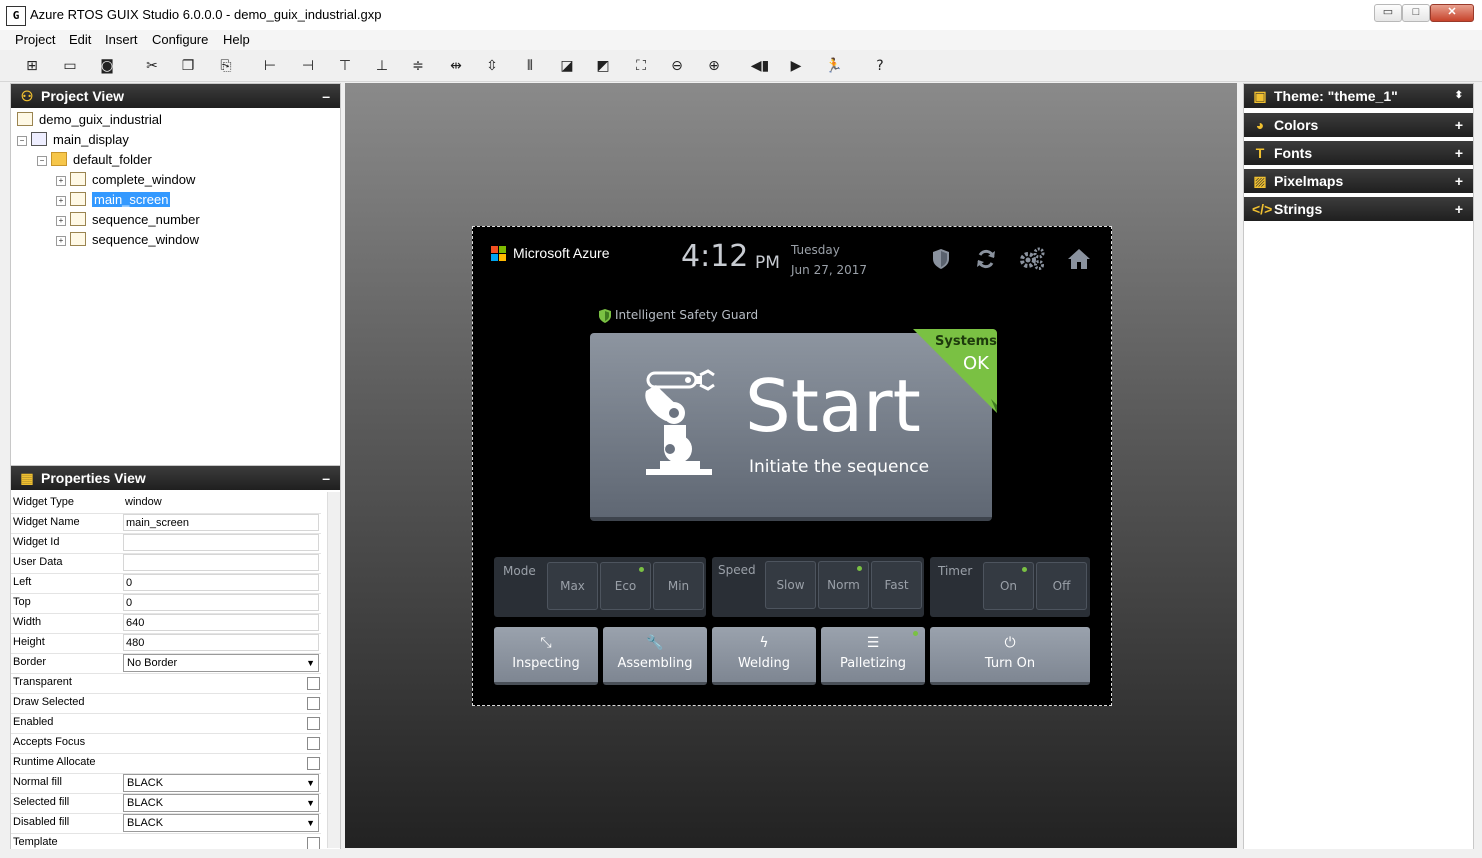 The height and width of the screenshot is (858, 1482). I want to click on close-button: ✕, so click(1452, 13).